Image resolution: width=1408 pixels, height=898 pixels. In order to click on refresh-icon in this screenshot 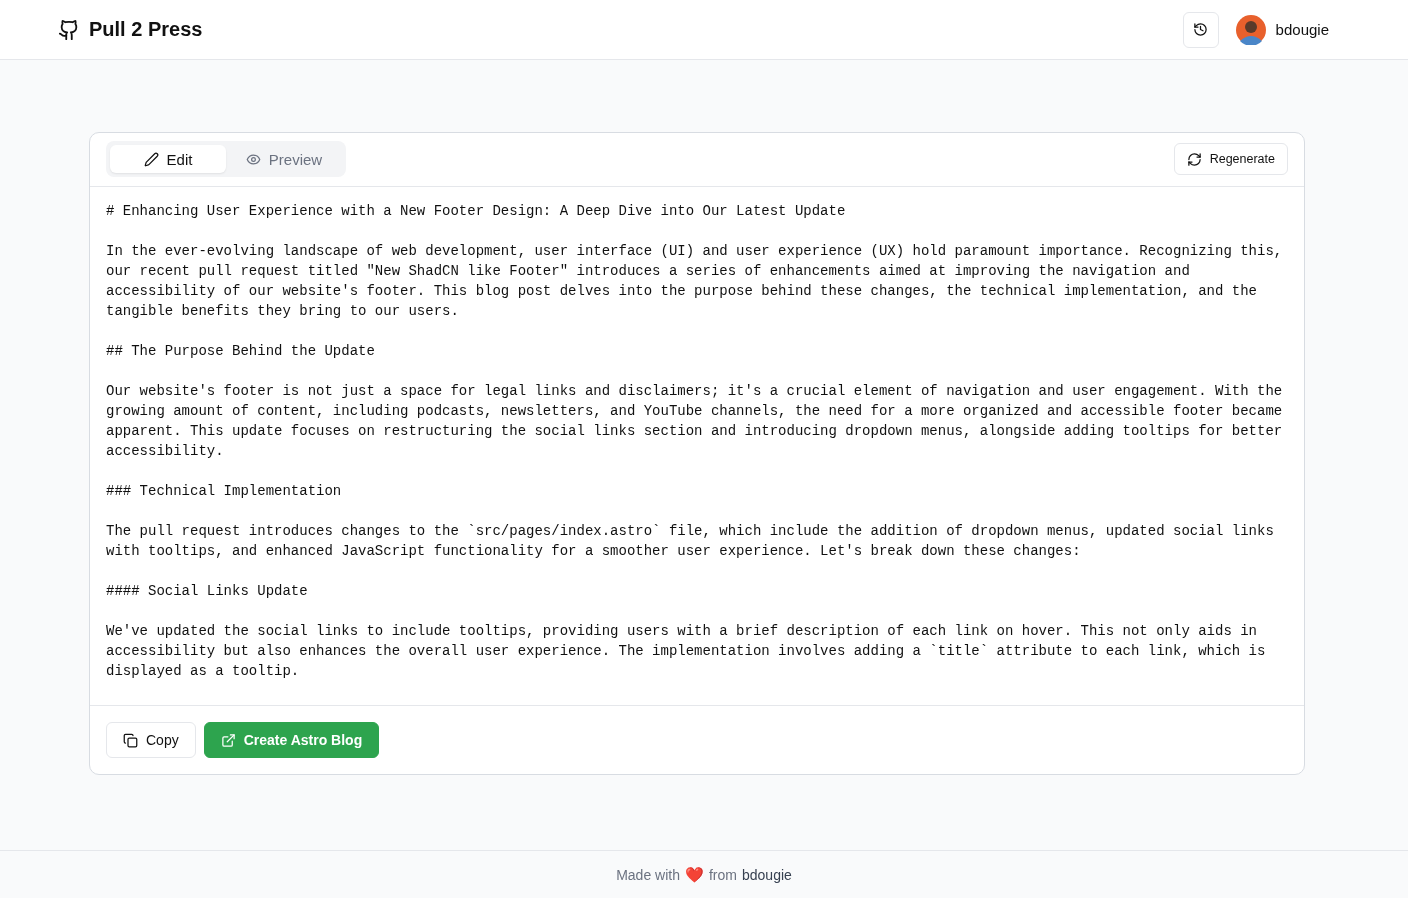, I will do `click(1194, 159)`.